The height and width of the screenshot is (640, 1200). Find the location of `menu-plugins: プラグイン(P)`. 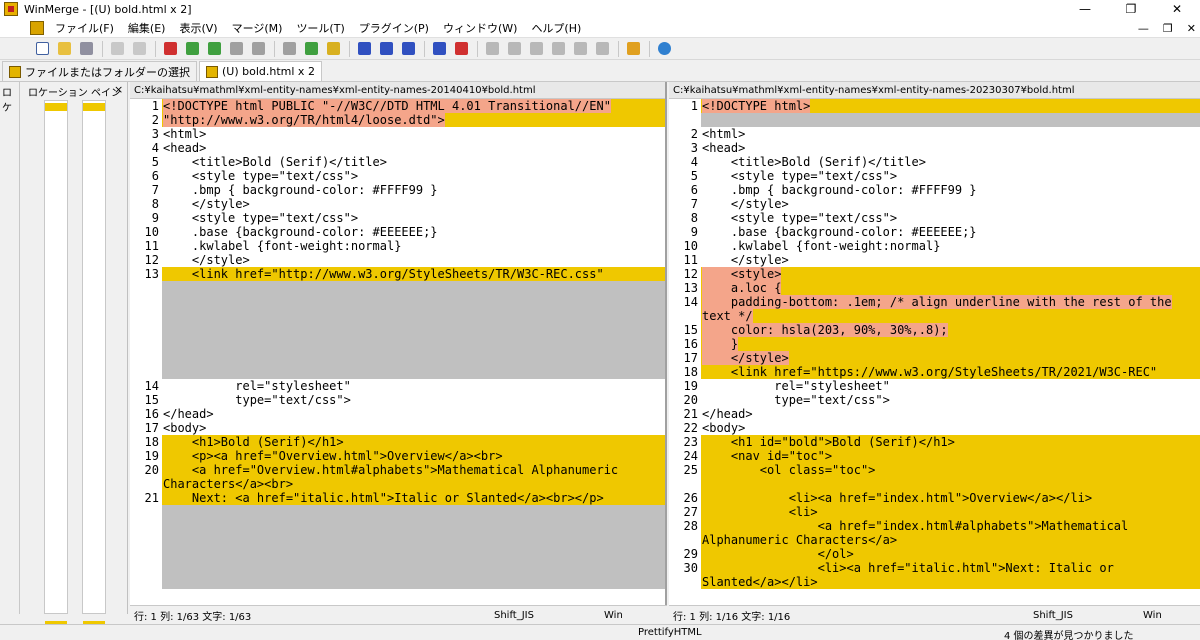

menu-plugins: プラグイン(P) is located at coordinates (394, 28).